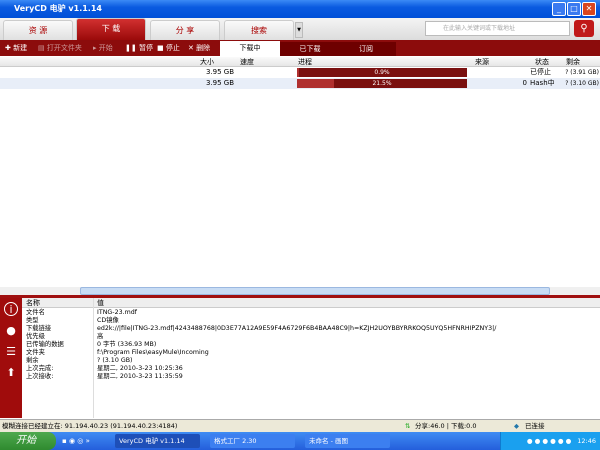 This screenshot has width=600, height=450. I want to click on detail-value: 0 字节 (336.93 MB), so click(127, 344).